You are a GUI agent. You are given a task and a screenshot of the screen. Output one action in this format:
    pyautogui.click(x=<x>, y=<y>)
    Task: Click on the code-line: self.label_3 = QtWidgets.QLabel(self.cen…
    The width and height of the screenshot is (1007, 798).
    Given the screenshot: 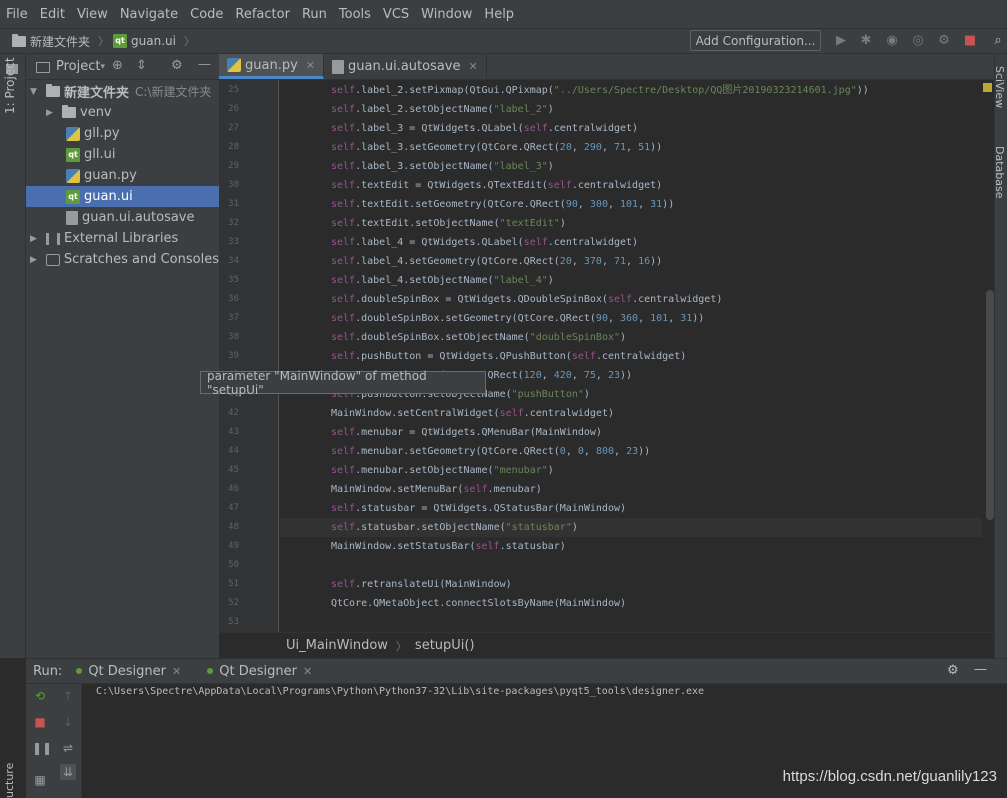 What is the action you would take?
    pyautogui.click(x=484, y=128)
    